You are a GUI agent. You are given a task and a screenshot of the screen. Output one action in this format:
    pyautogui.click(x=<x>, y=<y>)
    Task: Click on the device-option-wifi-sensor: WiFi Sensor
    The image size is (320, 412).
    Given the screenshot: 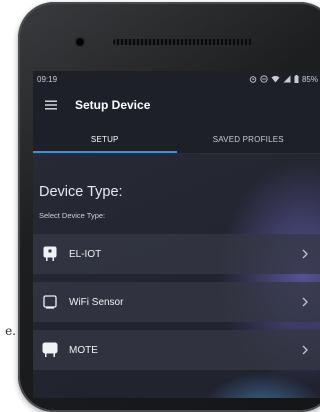 What is the action you would take?
    pyautogui.click(x=176, y=302)
    